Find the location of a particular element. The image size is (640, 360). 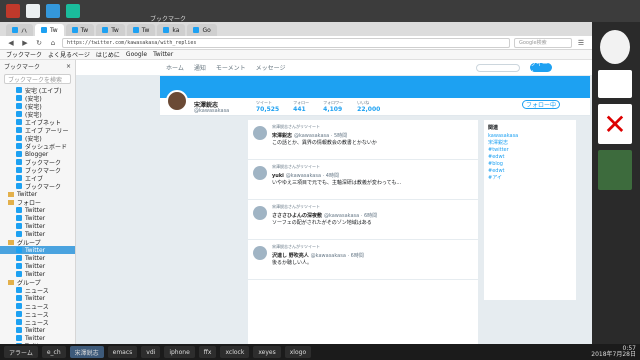

twitter-nav-item: メッセージ is located at coordinates (271, 67).